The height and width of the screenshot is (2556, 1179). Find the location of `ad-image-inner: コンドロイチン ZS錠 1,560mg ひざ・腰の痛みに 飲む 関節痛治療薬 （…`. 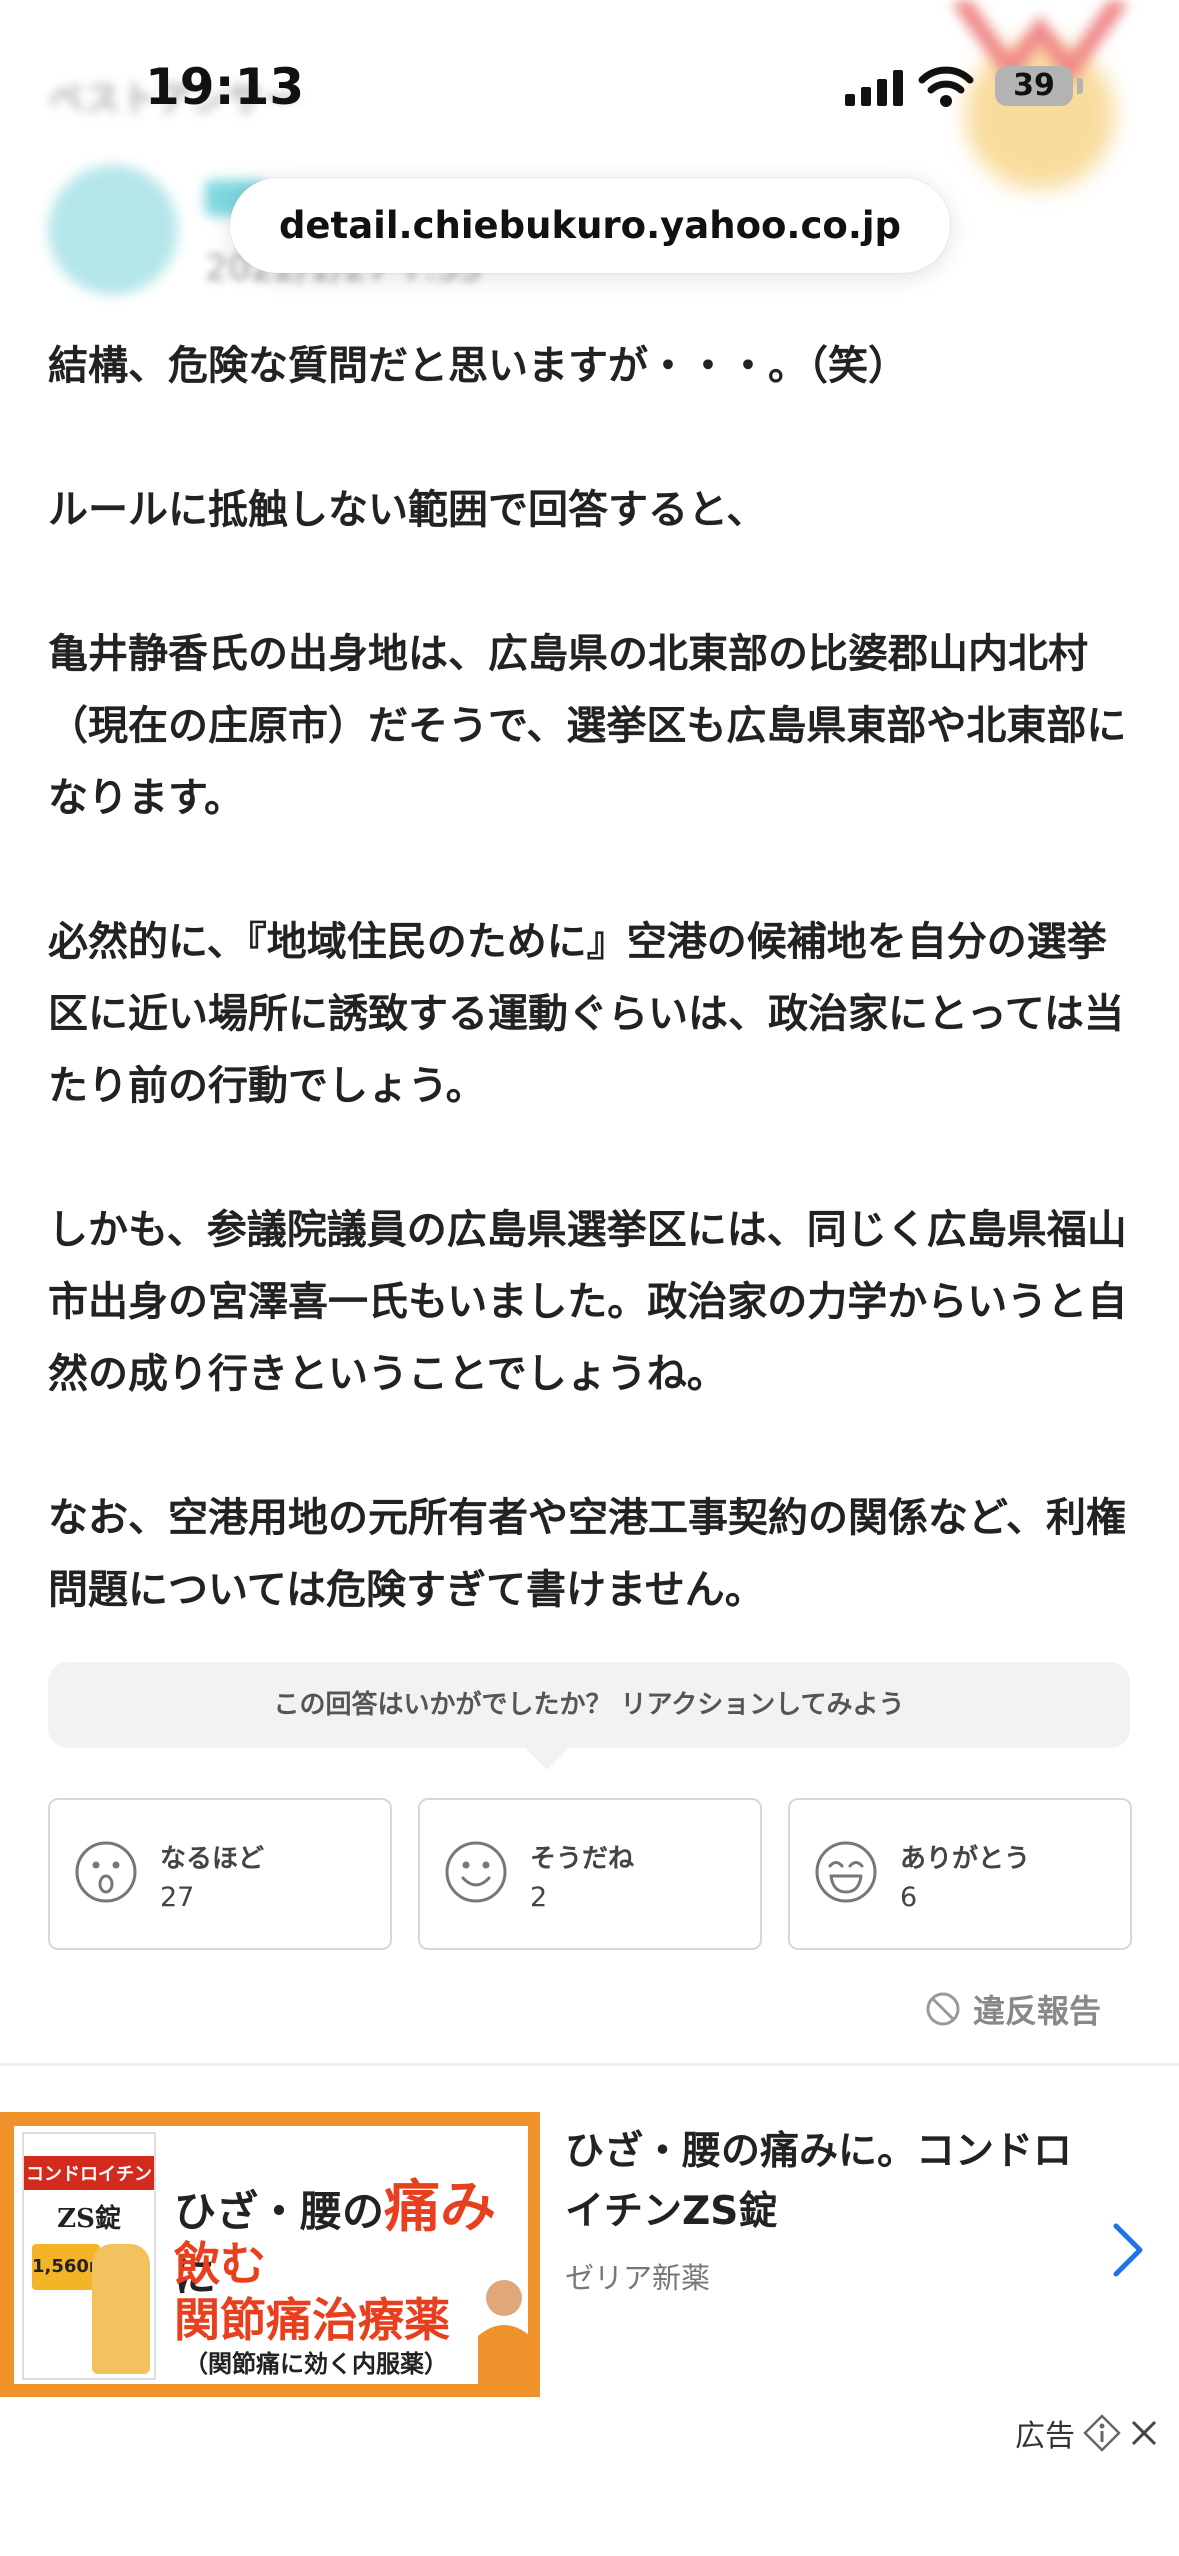

ad-image-inner: コンドロイチン ZS錠 1,560mg ひざ・腰の痛みに 飲む 関節痛治療薬 （… is located at coordinates (272, 2255).